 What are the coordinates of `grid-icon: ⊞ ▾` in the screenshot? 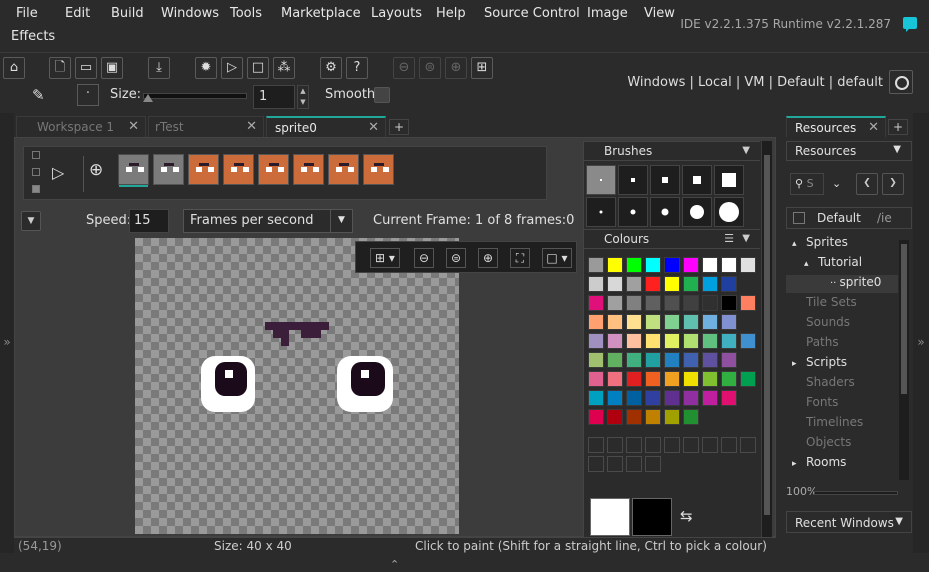 It's located at (385, 258).